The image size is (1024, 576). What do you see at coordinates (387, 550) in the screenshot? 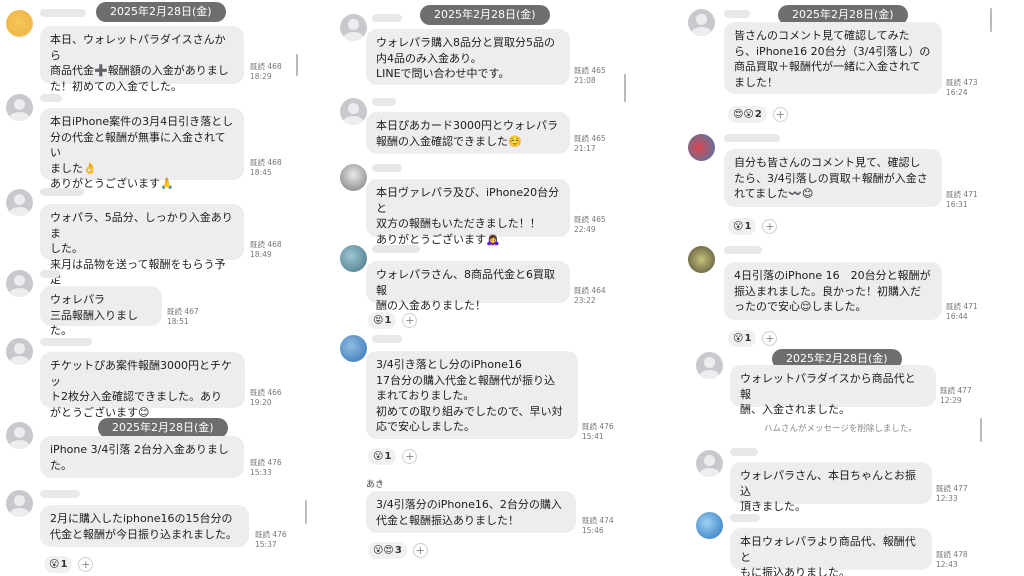
I see `reaction-chip: 😮😍 3` at bounding box center [387, 550].